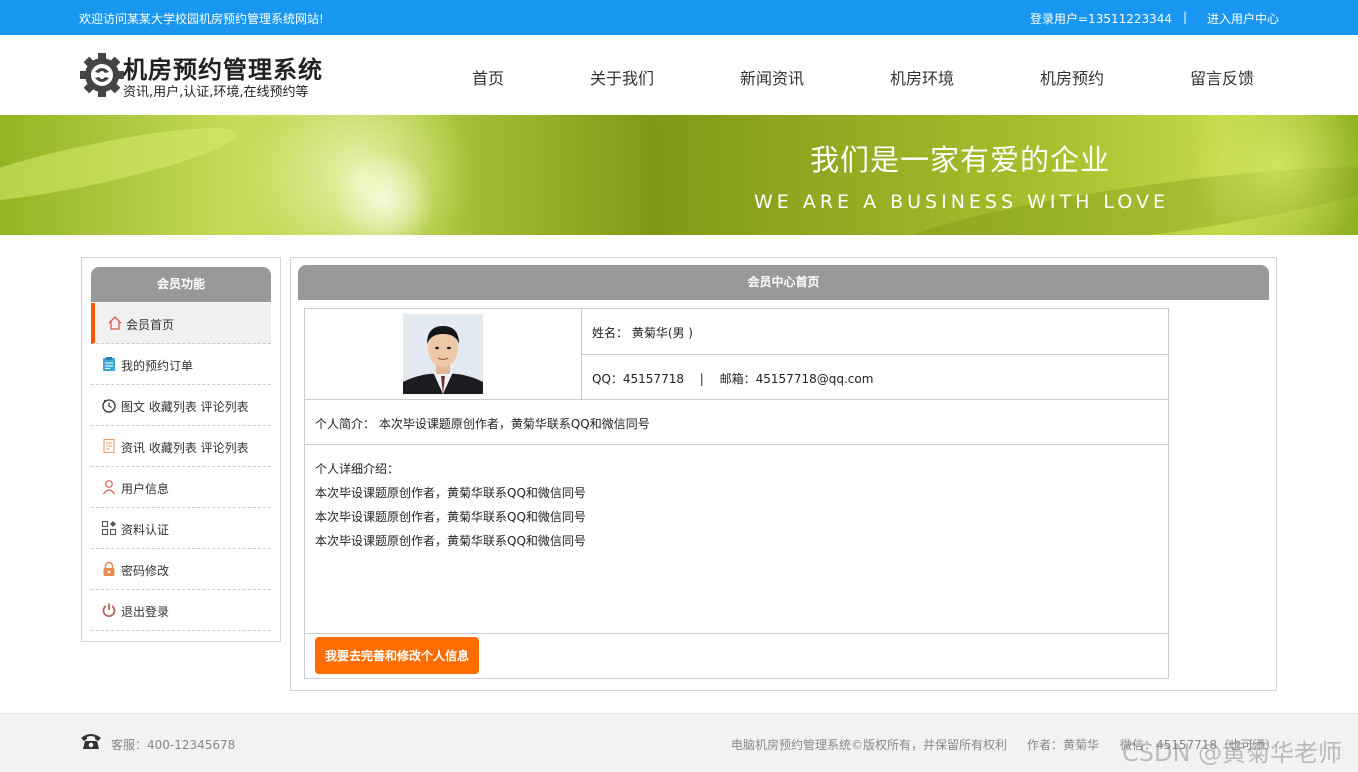 This screenshot has height=772, width=1358. What do you see at coordinates (869, 745) in the screenshot?
I see `footer-copyright: 电脑机房预约管理系统©版权所有，并保留所有权利` at bounding box center [869, 745].